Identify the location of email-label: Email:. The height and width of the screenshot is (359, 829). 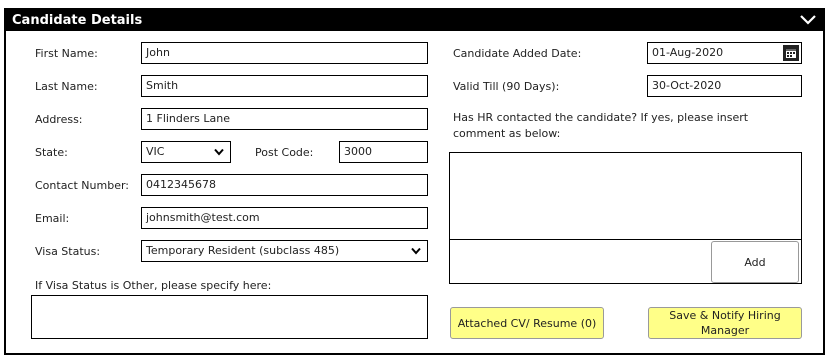
(52, 218).